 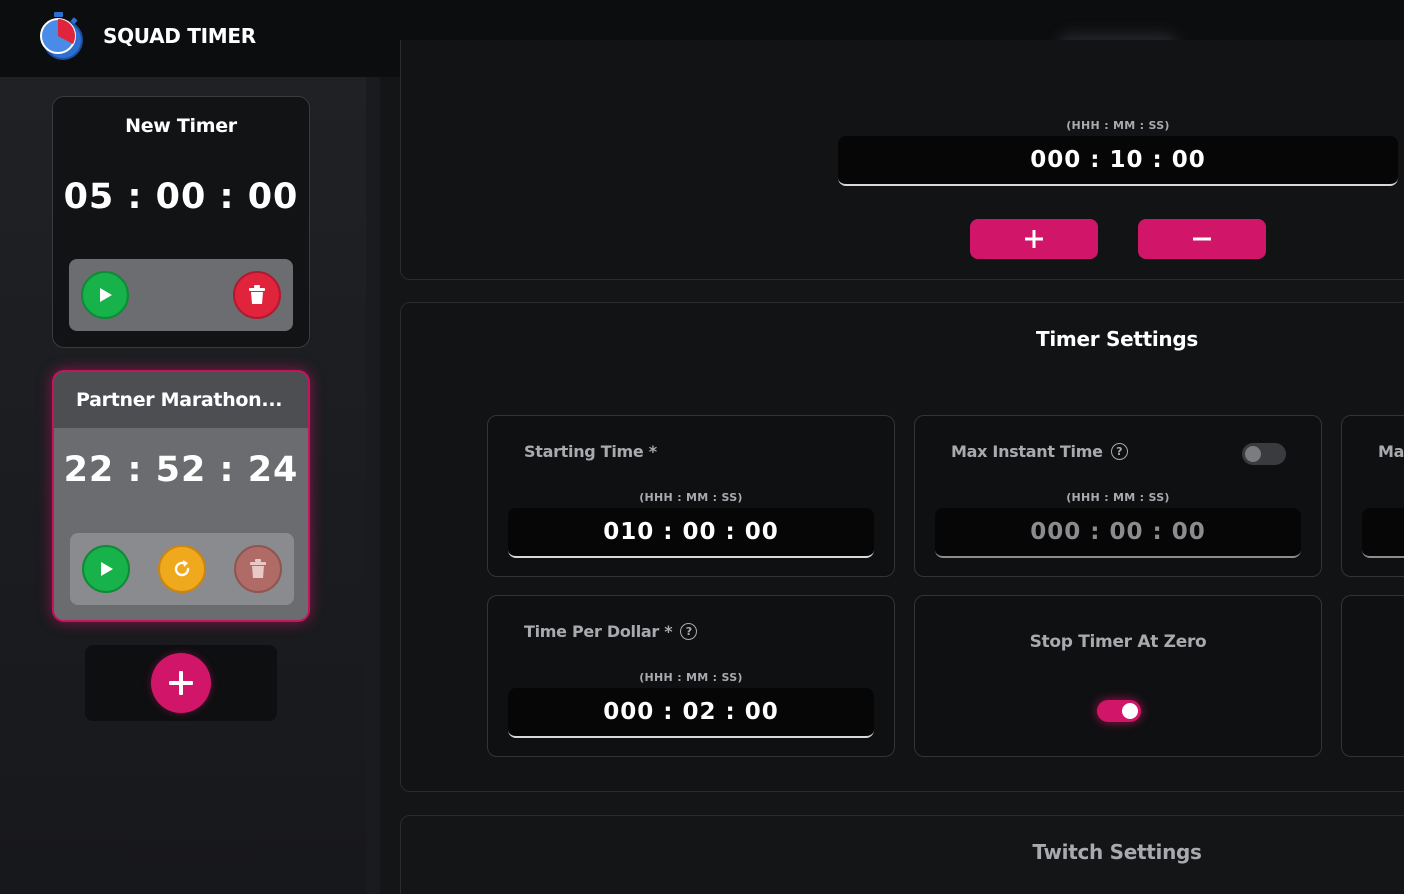 I want to click on max-setting-card: Max, so click(x=1372, y=496).